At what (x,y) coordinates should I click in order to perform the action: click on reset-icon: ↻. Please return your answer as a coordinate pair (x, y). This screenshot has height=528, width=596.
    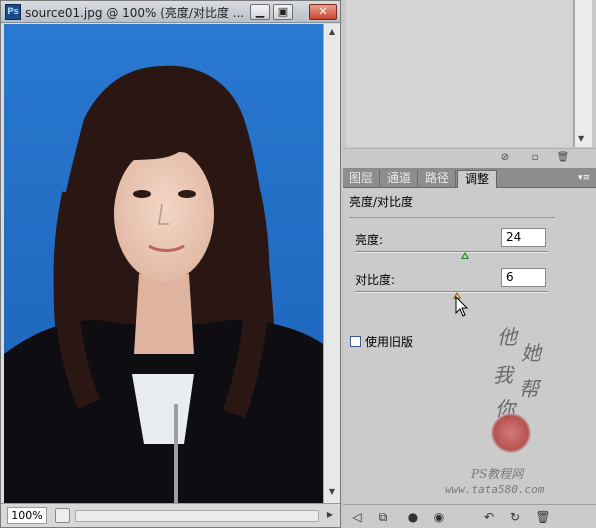
    Looking at the image, I should click on (515, 517).